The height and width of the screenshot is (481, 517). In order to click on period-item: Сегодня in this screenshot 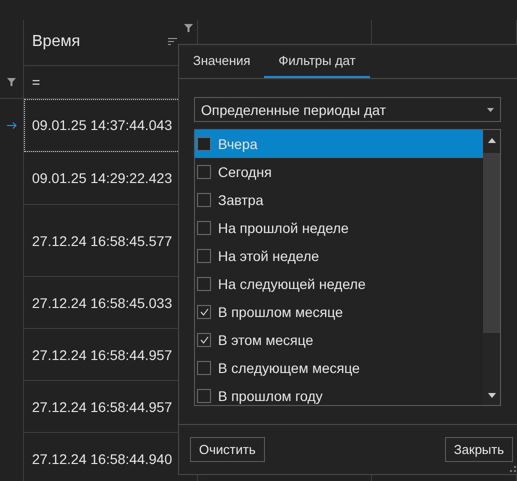, I will do `click(339, 172)`.